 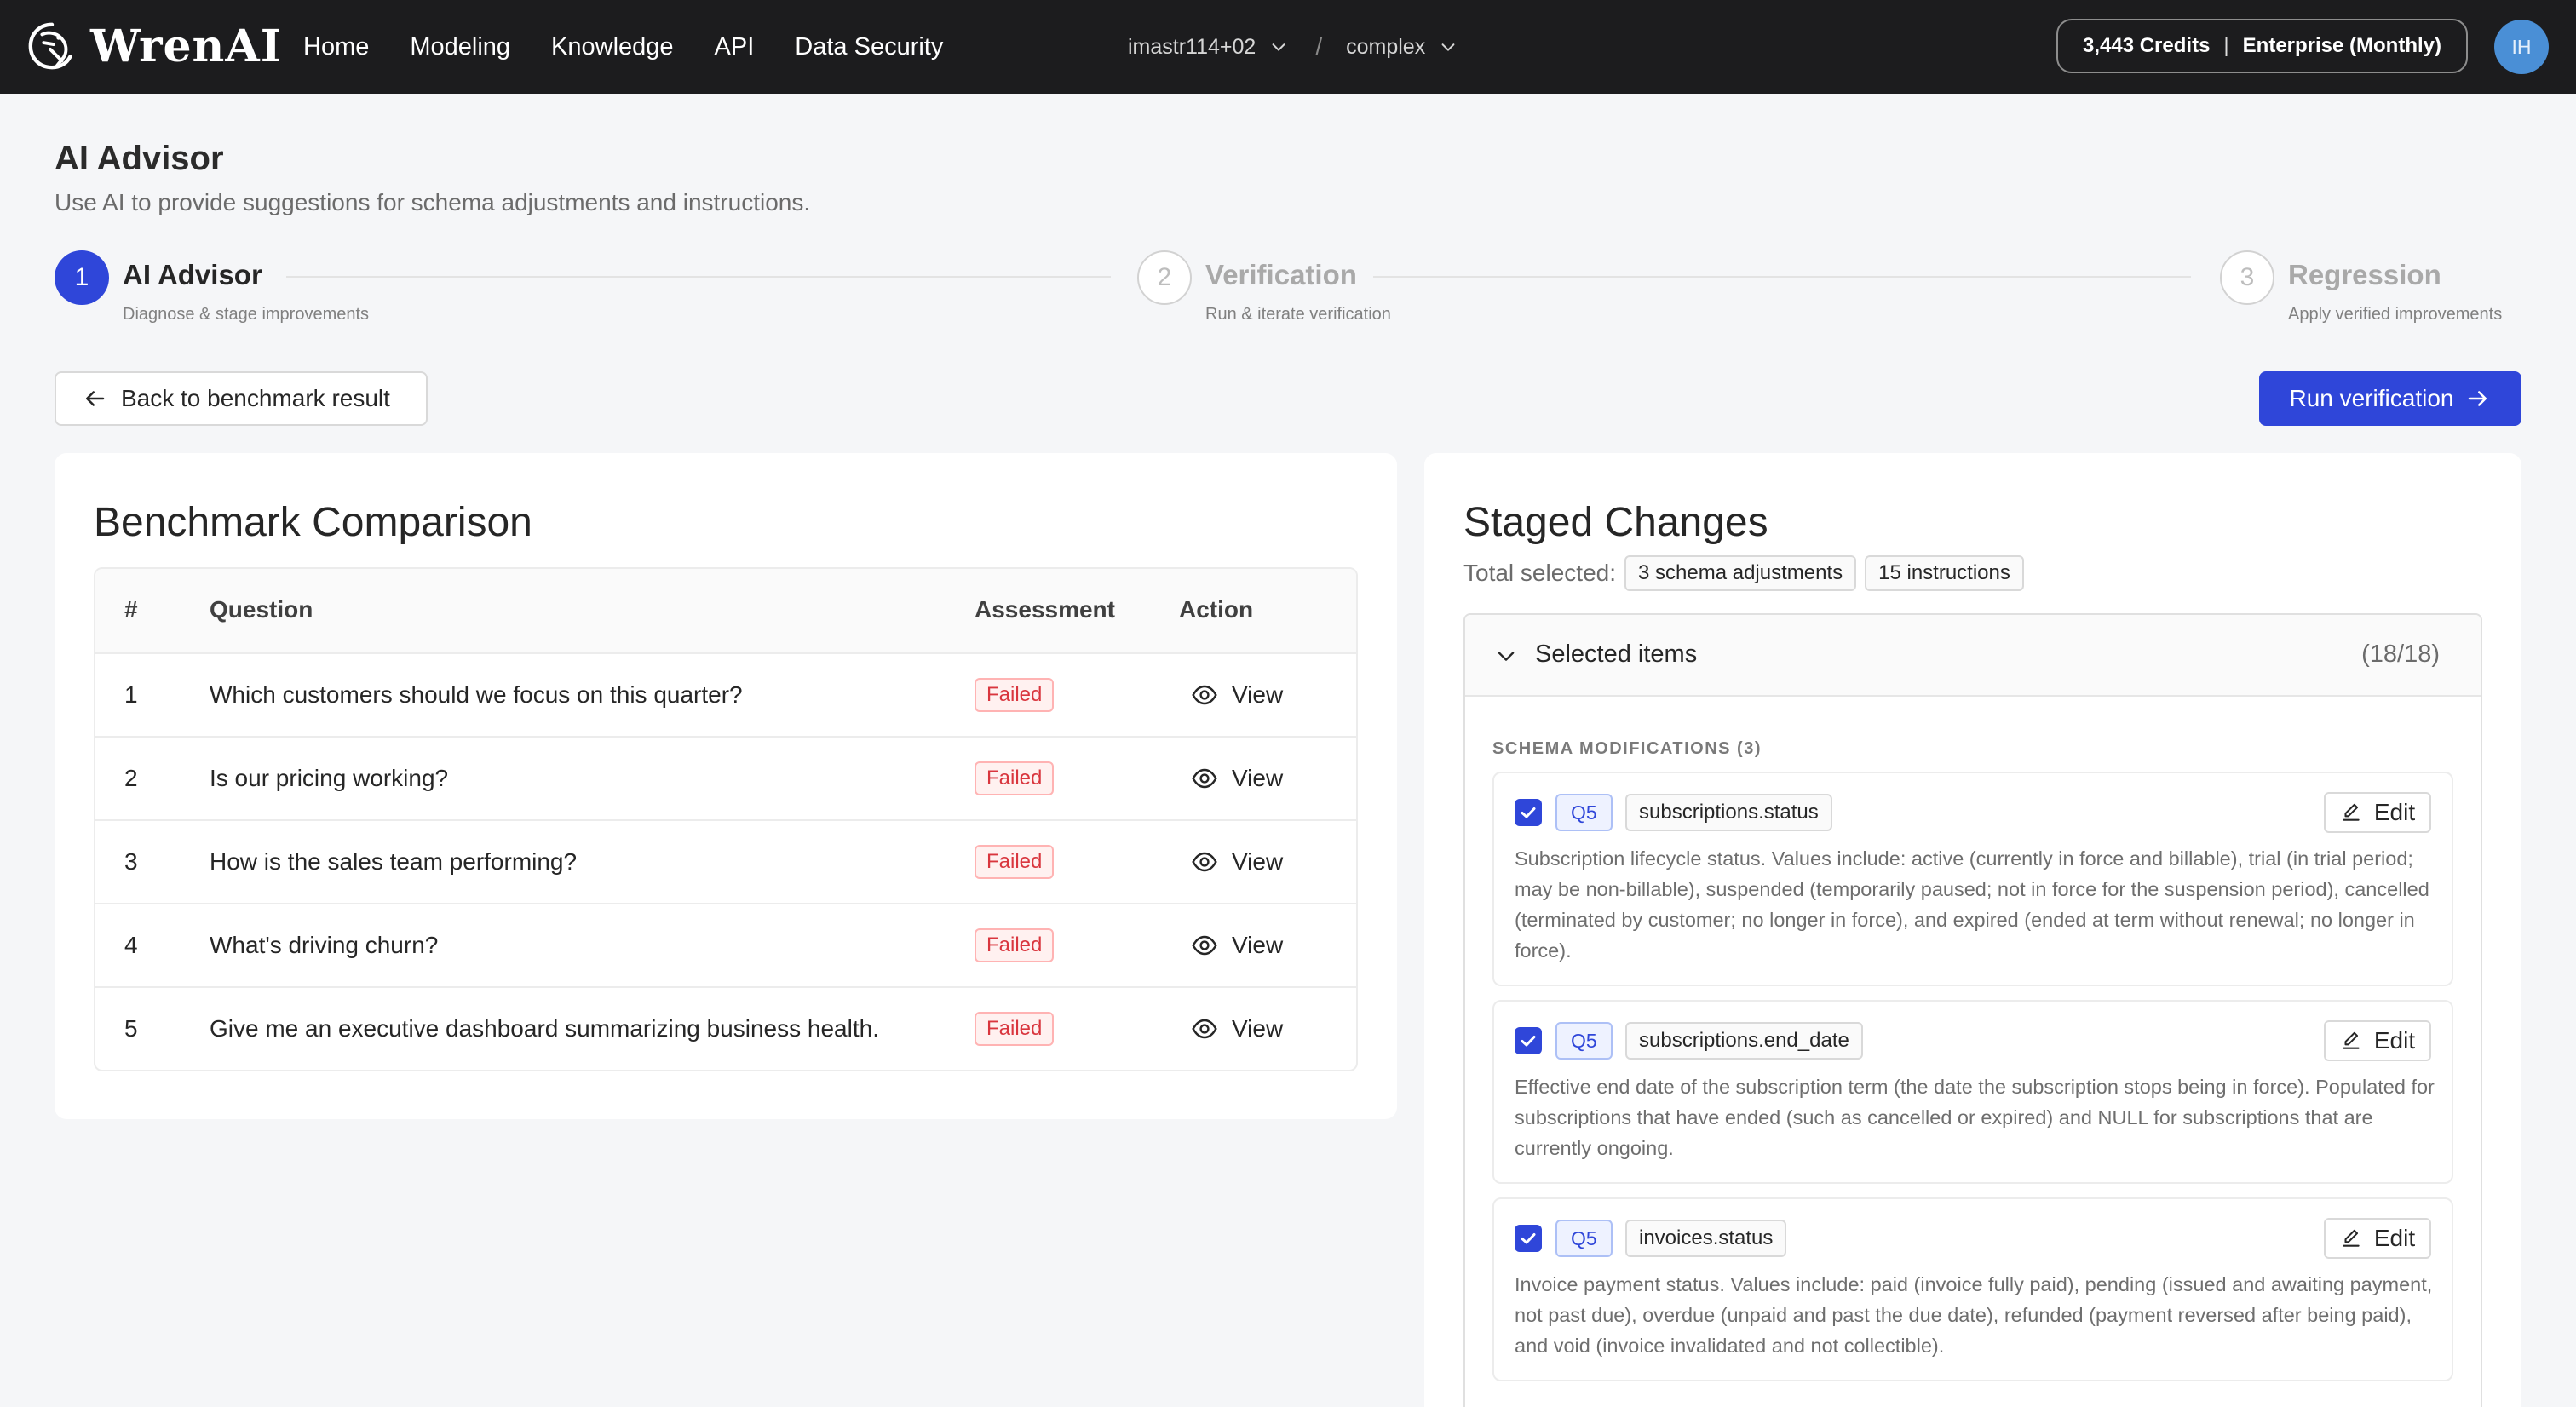 What do you see at coordinates (1165, 277) in the screenshot?
I see `step-number: 2` at bounding box center [1165, 277].